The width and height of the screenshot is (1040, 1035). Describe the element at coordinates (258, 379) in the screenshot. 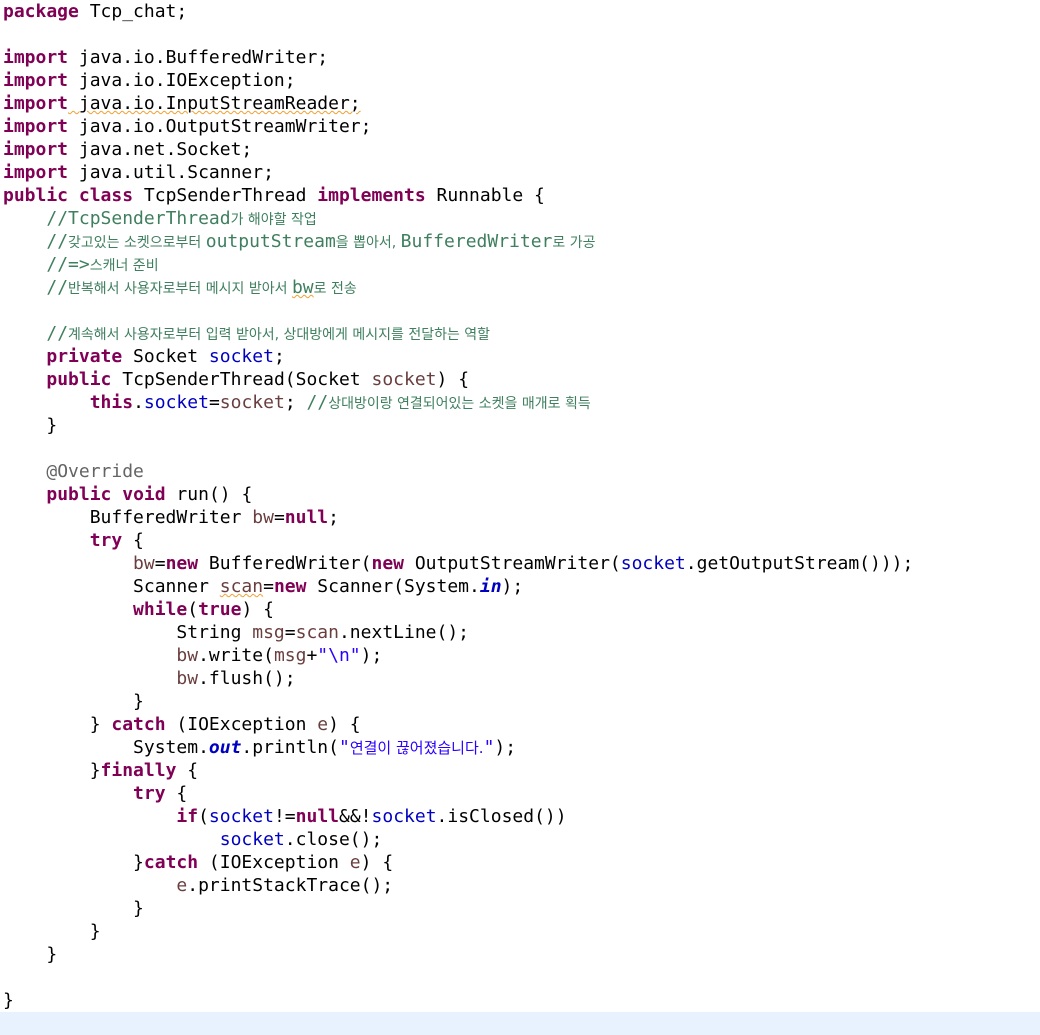

I see `code-line-17: public TcpSenderThread(Socket socket) {` at that location.